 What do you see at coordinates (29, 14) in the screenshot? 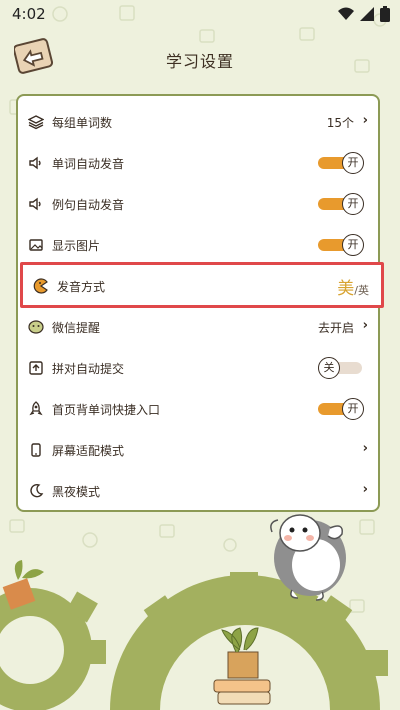
I see `status-time: 4:02` at bounding box center [29, 14].